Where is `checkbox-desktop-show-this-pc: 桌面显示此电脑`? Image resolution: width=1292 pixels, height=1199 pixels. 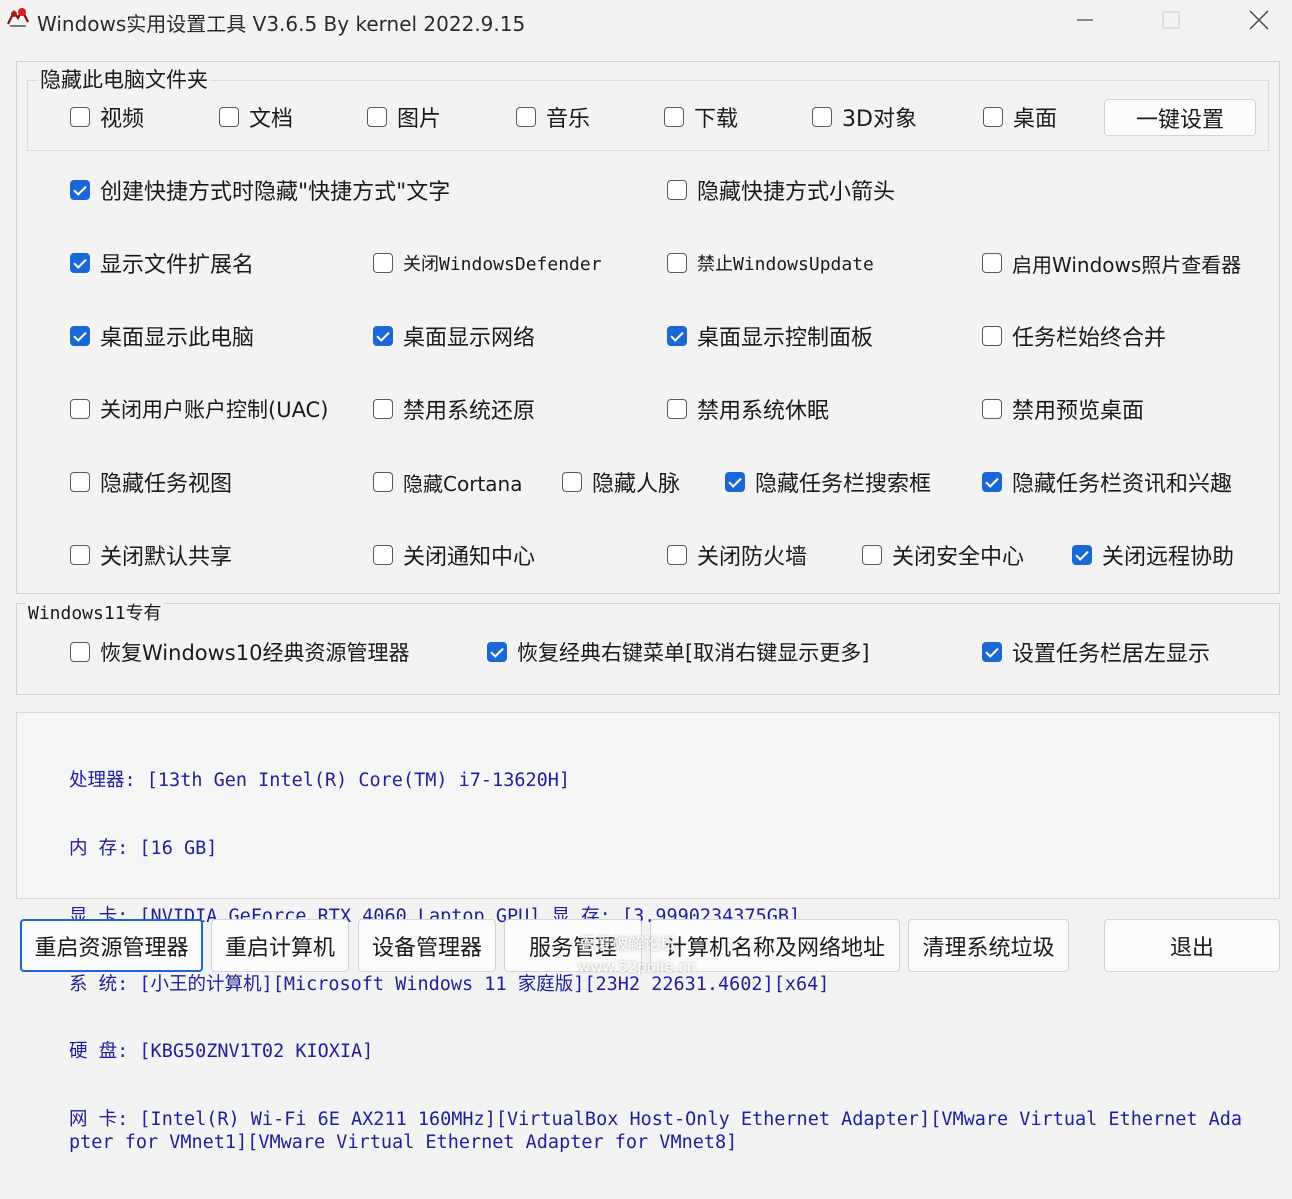
checkbox-desktop-show-this-pc: 桌面显示此电脑 is located at coordinates (162, 336).